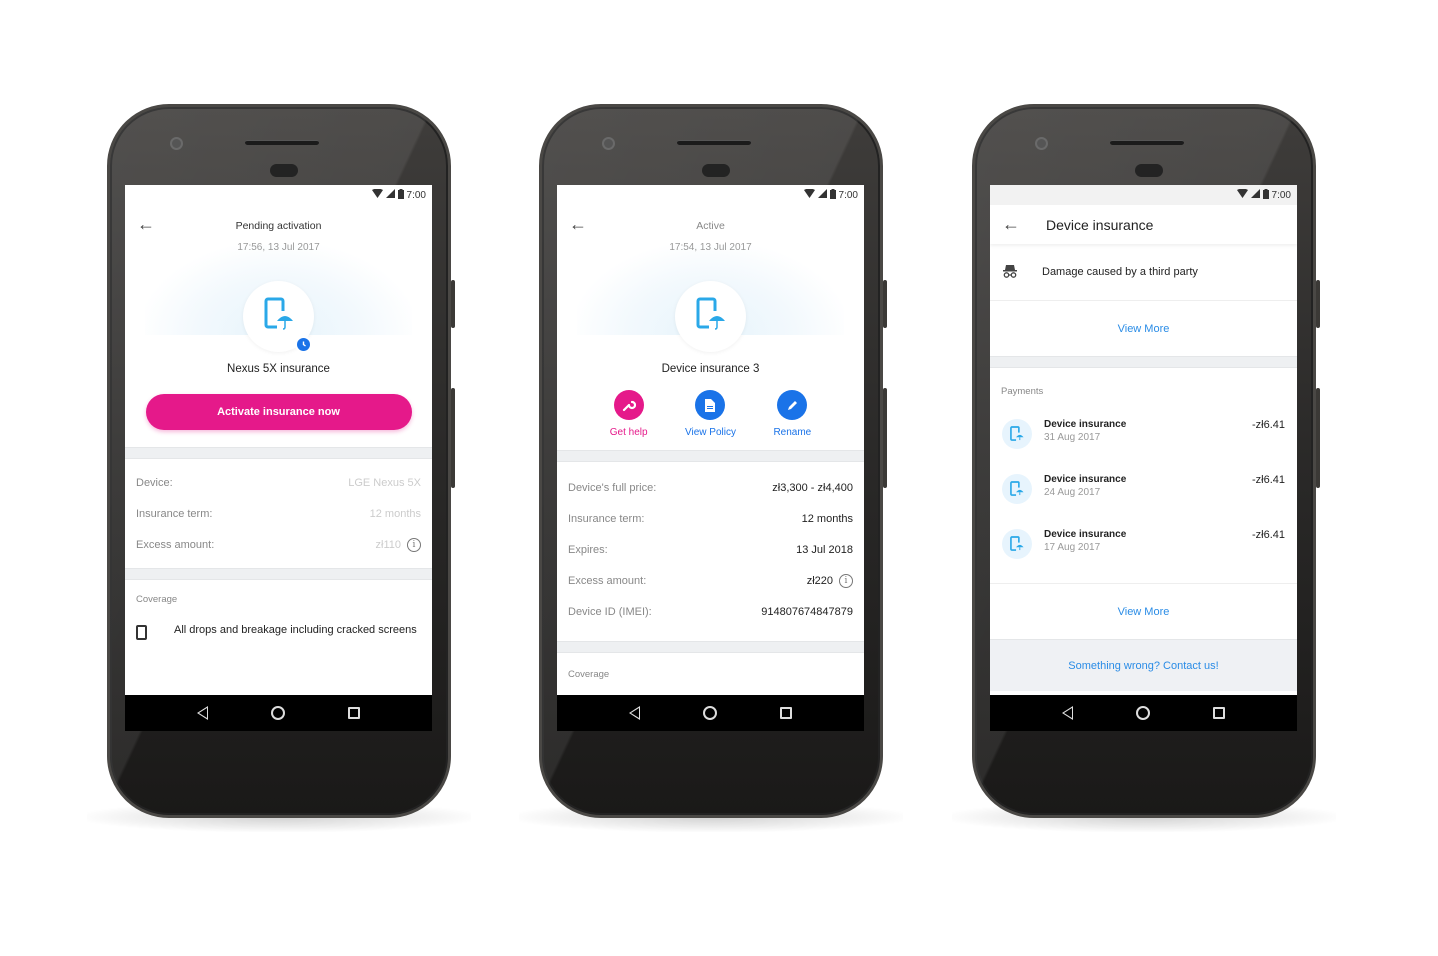 Image resolution: width=1438 pixels, height=956 pixels. What do you see at coordinates (812, 487) in the screenshot?
I see `detail-value: zł3,300 - zł4,400` at bounding box center [812, 487].